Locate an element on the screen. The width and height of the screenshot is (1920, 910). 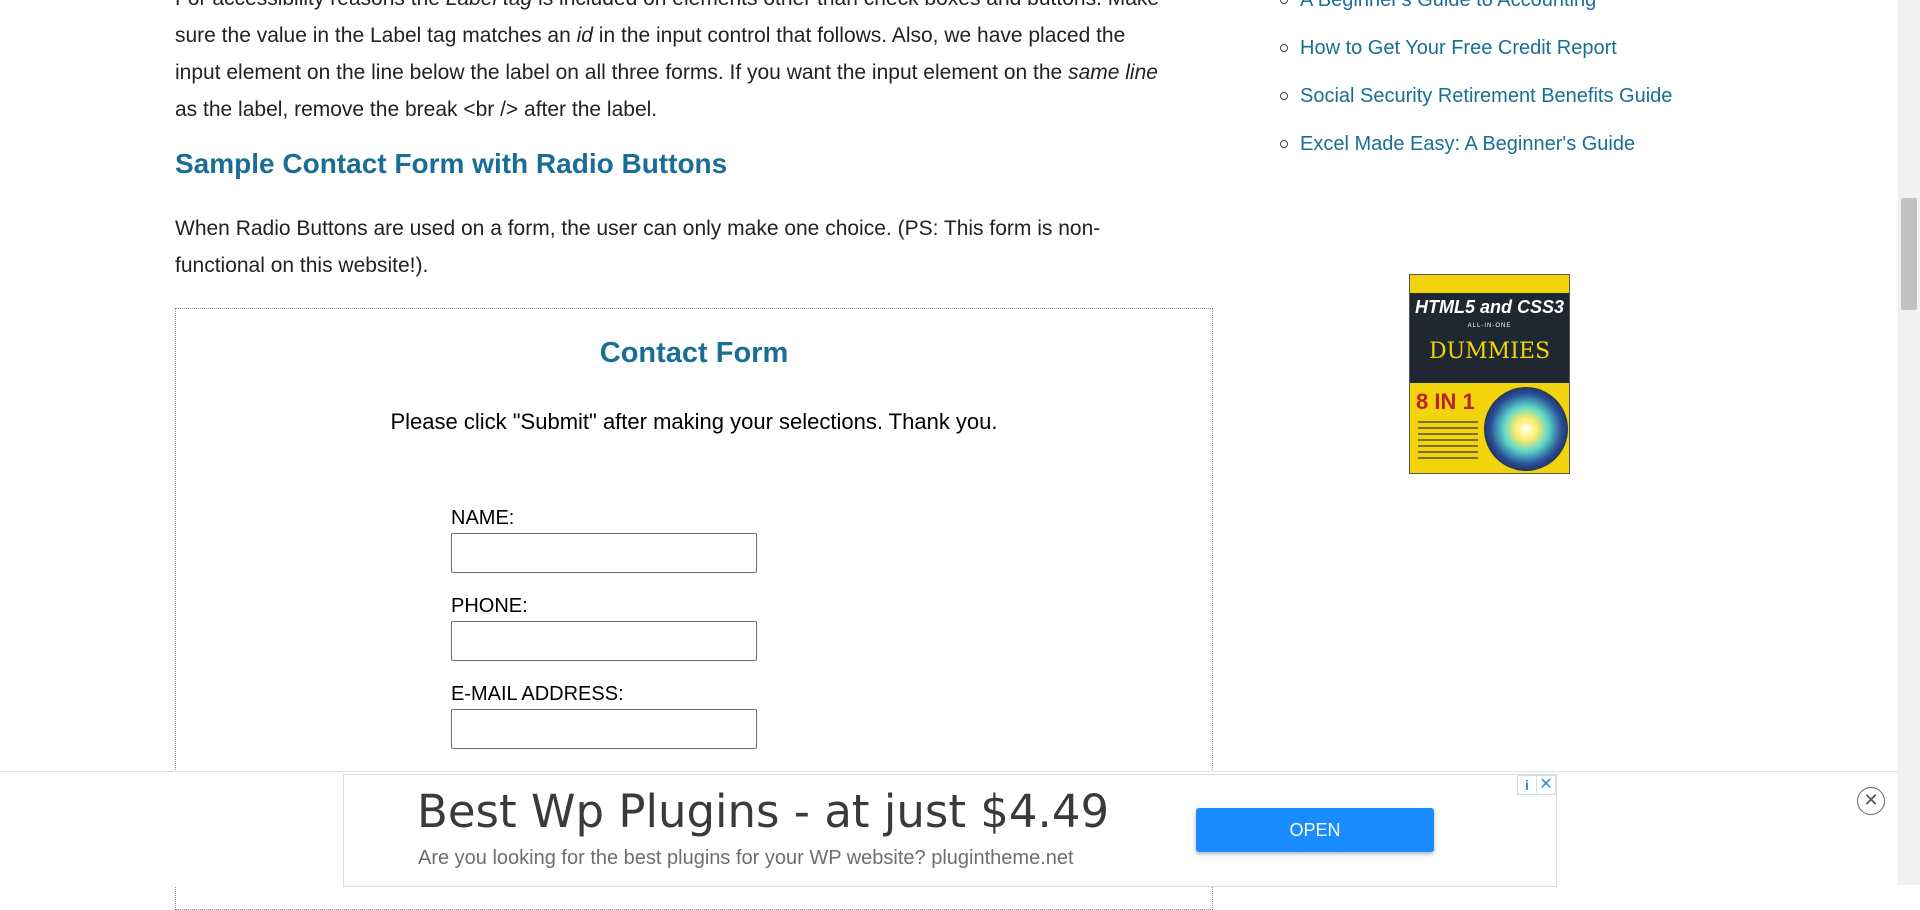
scrollbar-thumb is located at coordinates (1909, 254).